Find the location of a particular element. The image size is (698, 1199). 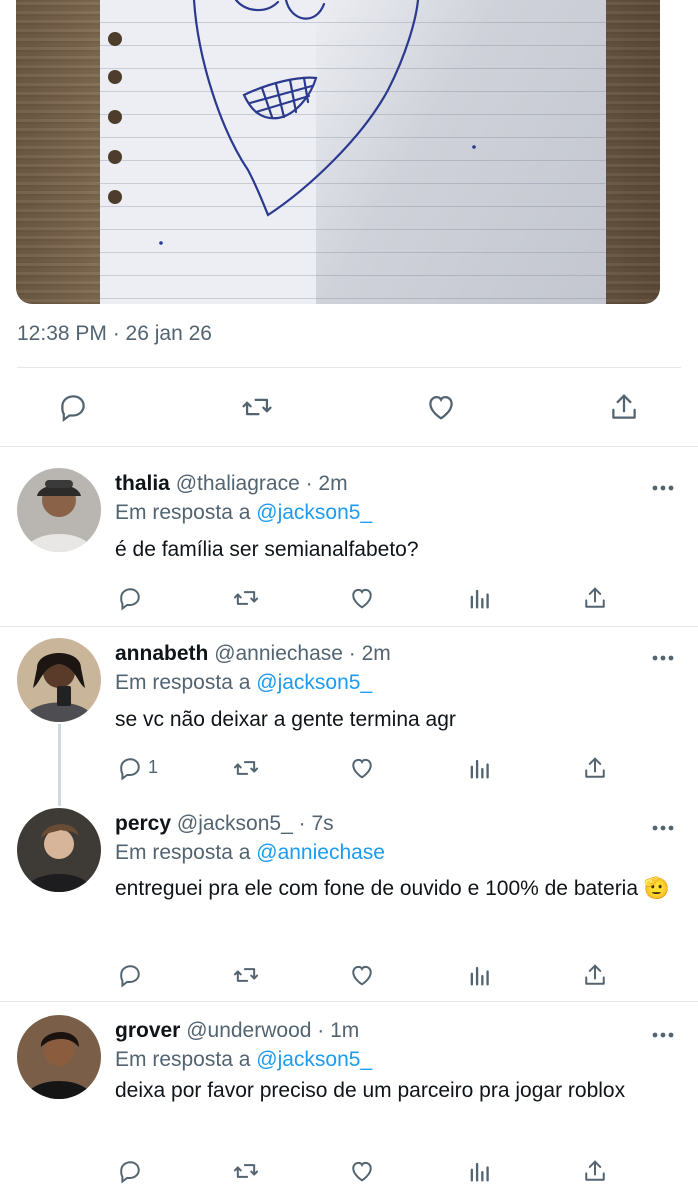

reply-time: · 7s is located at coordinates (316, 823).